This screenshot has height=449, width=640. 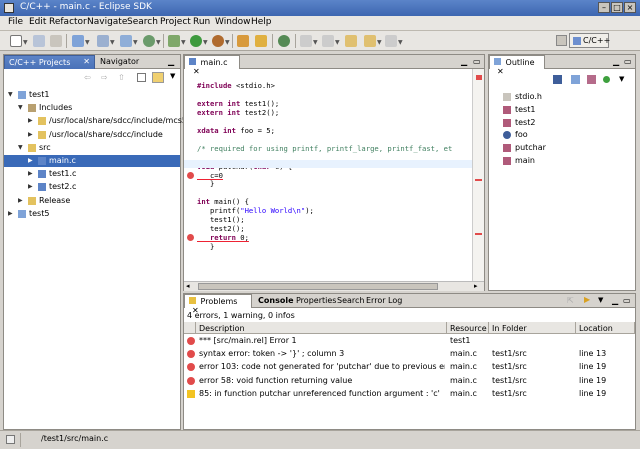 What do you see at coordinates (149, 41) in the screenshot?
I see `build-icon` at bounding box center [149, 41].